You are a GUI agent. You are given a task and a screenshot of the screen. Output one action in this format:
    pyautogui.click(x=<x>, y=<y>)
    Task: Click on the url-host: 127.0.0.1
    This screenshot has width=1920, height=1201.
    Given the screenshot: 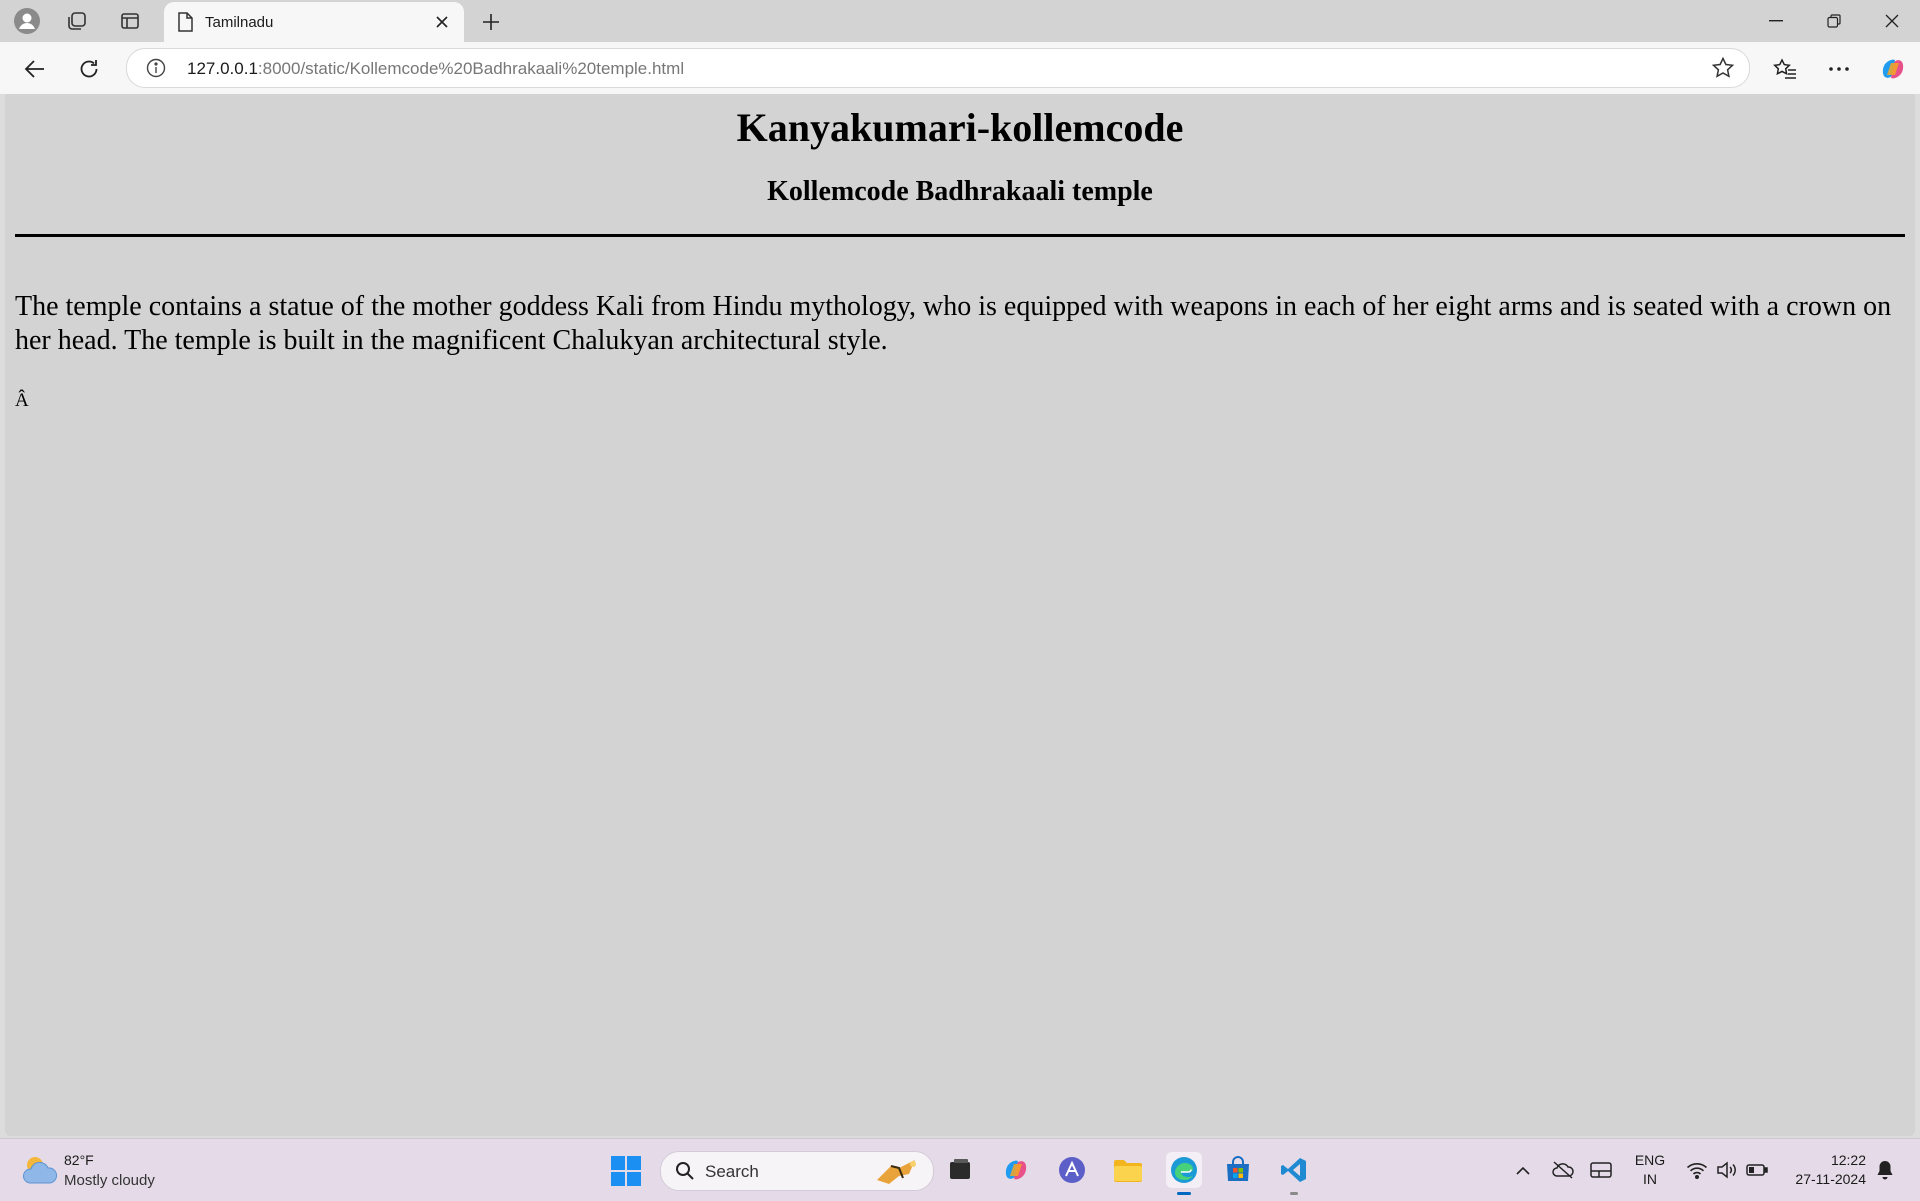 What is the action you would take?
    pyautogui.click(x=222, y=68)
    